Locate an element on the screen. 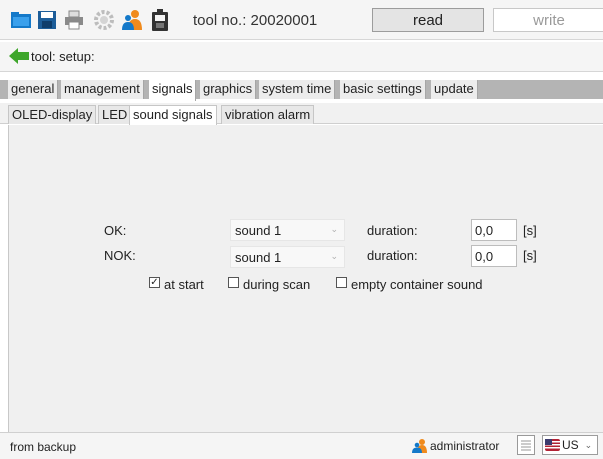 The height and width of the screenshot is (459, 603). at-start-checkbox: ✓ is located at coordinates (154, 282).